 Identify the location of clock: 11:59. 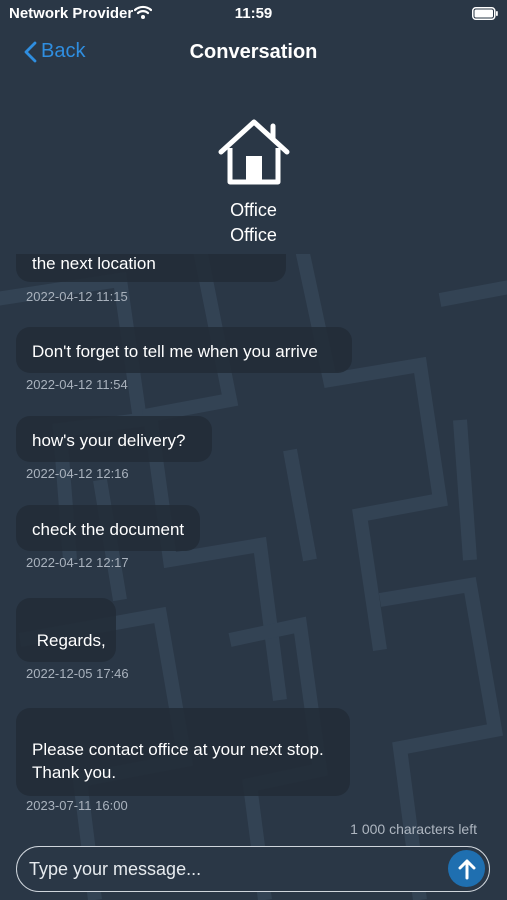
(253, 13).